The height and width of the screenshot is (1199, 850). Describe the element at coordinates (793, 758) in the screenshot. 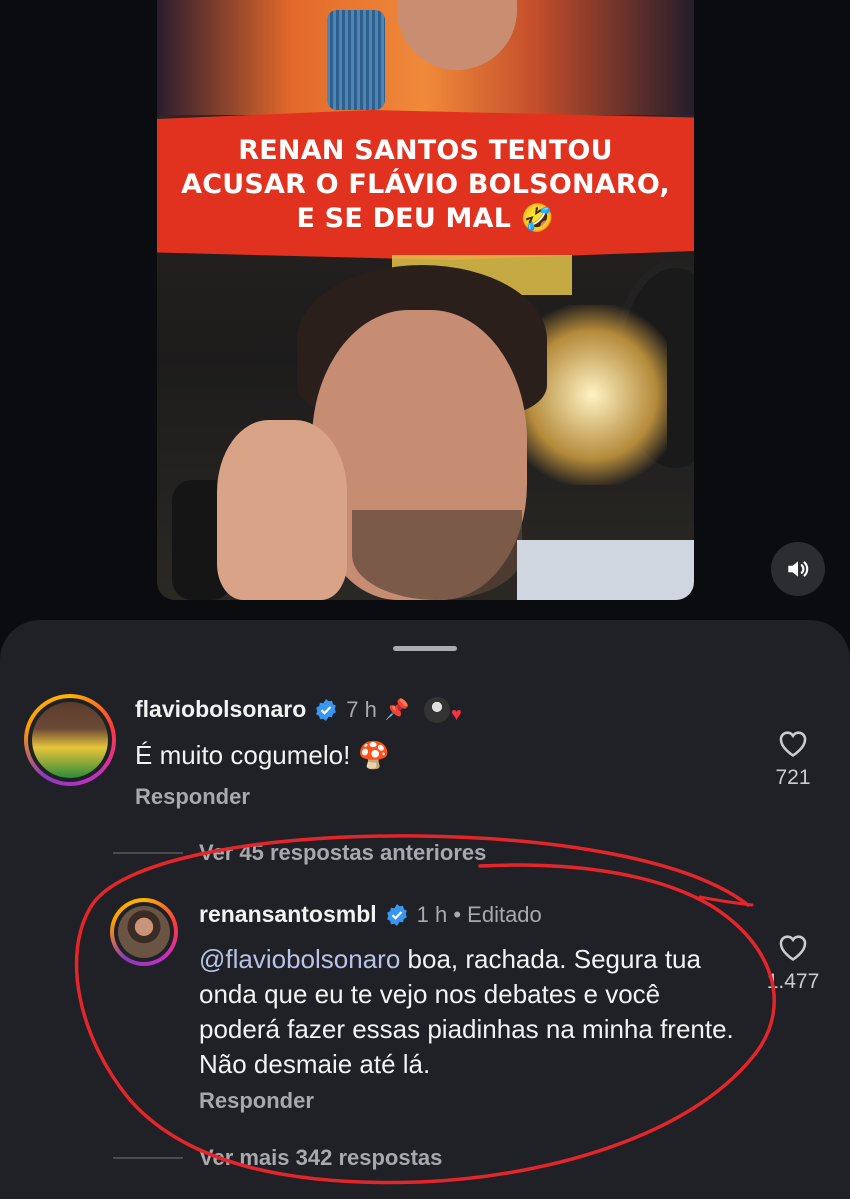

I see `like-button: 721` at that location.